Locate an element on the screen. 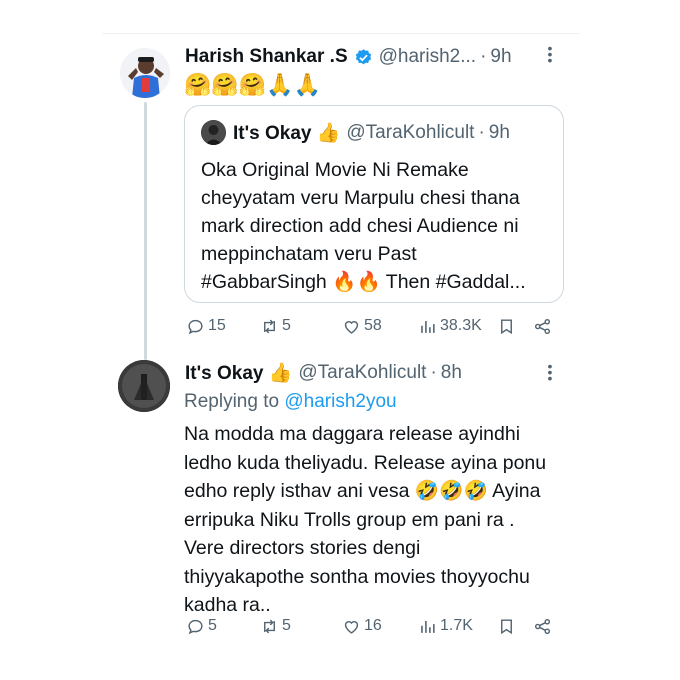 This screenshot has height=680, width=680. quote-line: meppinchatam veru Past is located at coordinates (309, 254).